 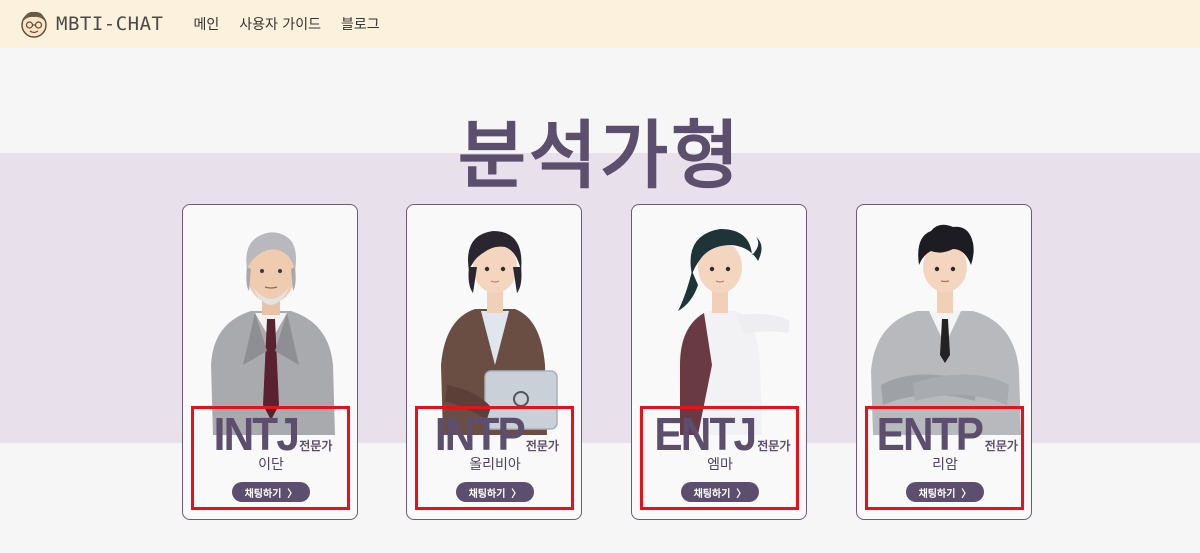 I want to click on character-name: 올리비아, so click(x=495, y=465).